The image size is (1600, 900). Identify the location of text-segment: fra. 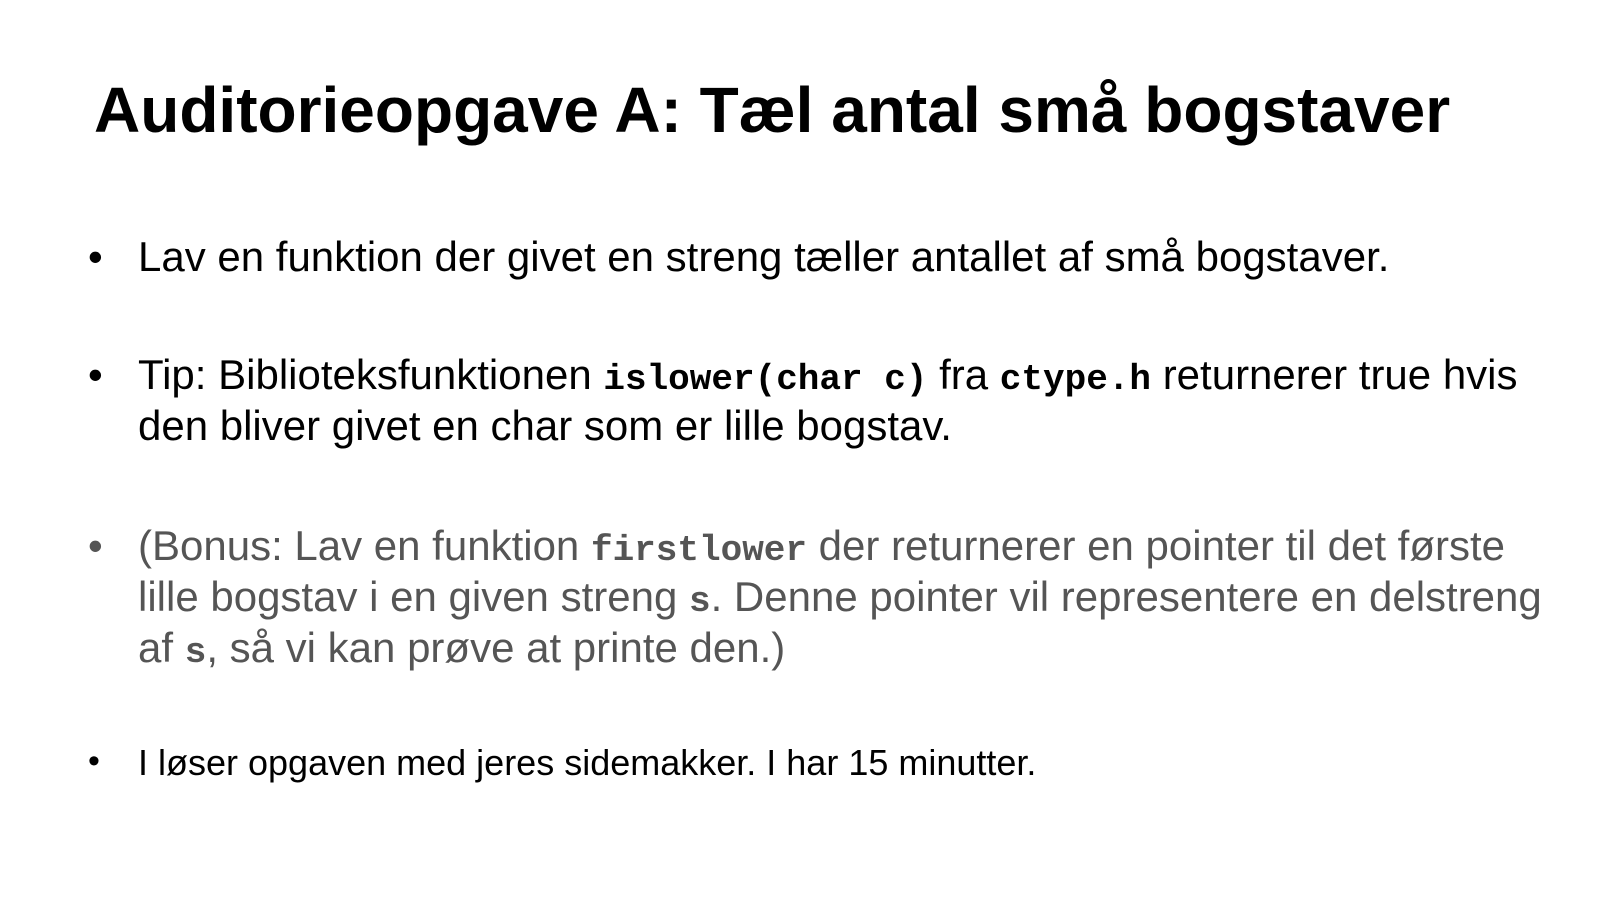
(963, 374).